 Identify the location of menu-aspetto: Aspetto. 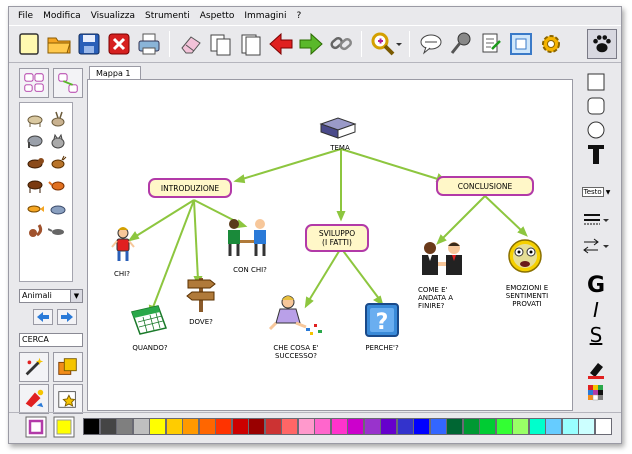
(217, 16).